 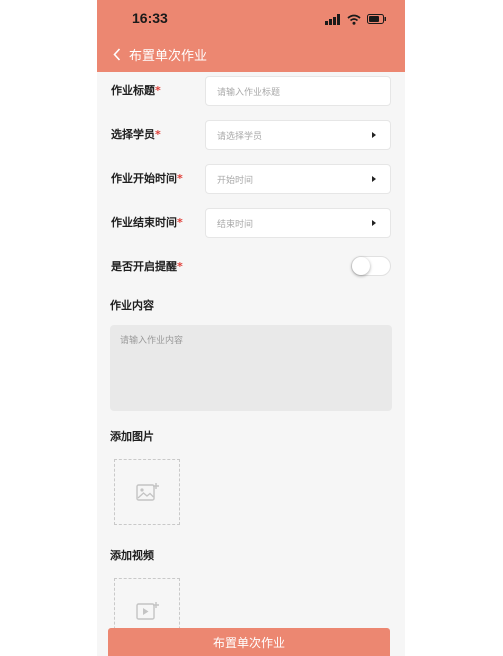 I want to click on reminder-label: 是否开启提醒*, so click(x=147, y=266).